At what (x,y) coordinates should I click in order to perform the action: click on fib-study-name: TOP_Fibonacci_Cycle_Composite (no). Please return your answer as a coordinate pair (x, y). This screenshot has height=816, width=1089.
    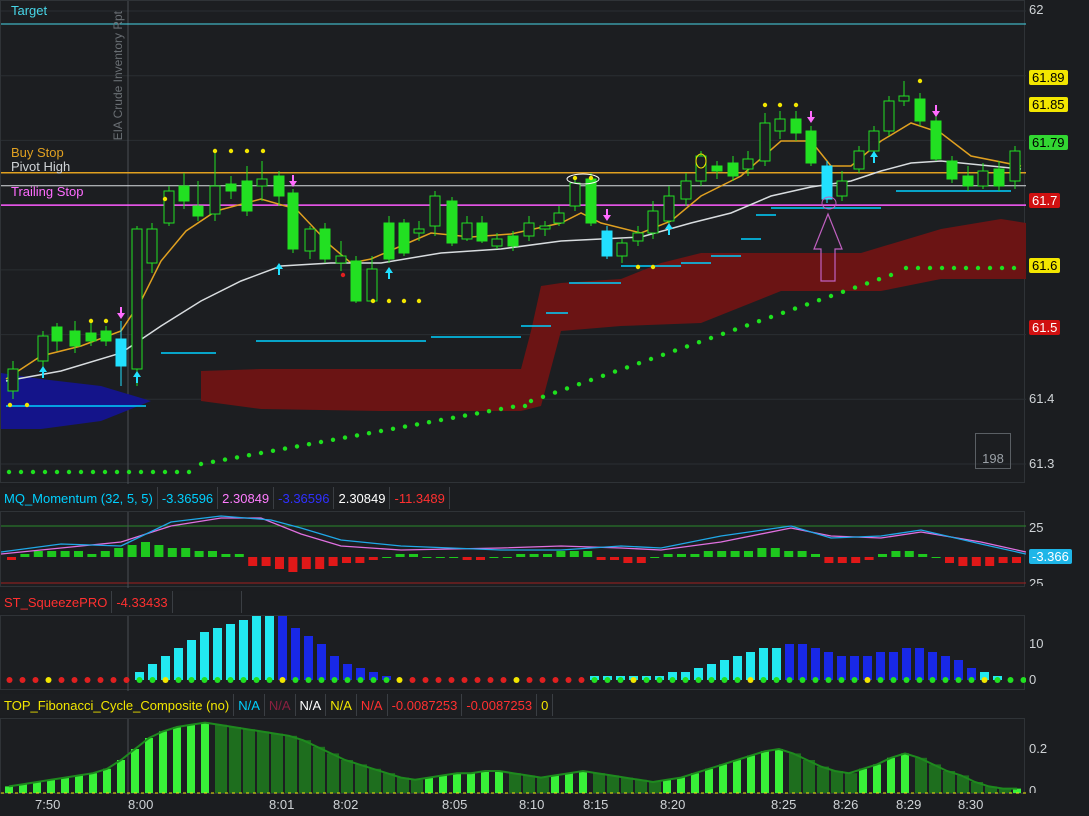
    Looking at the image, I should click on (117, 705).